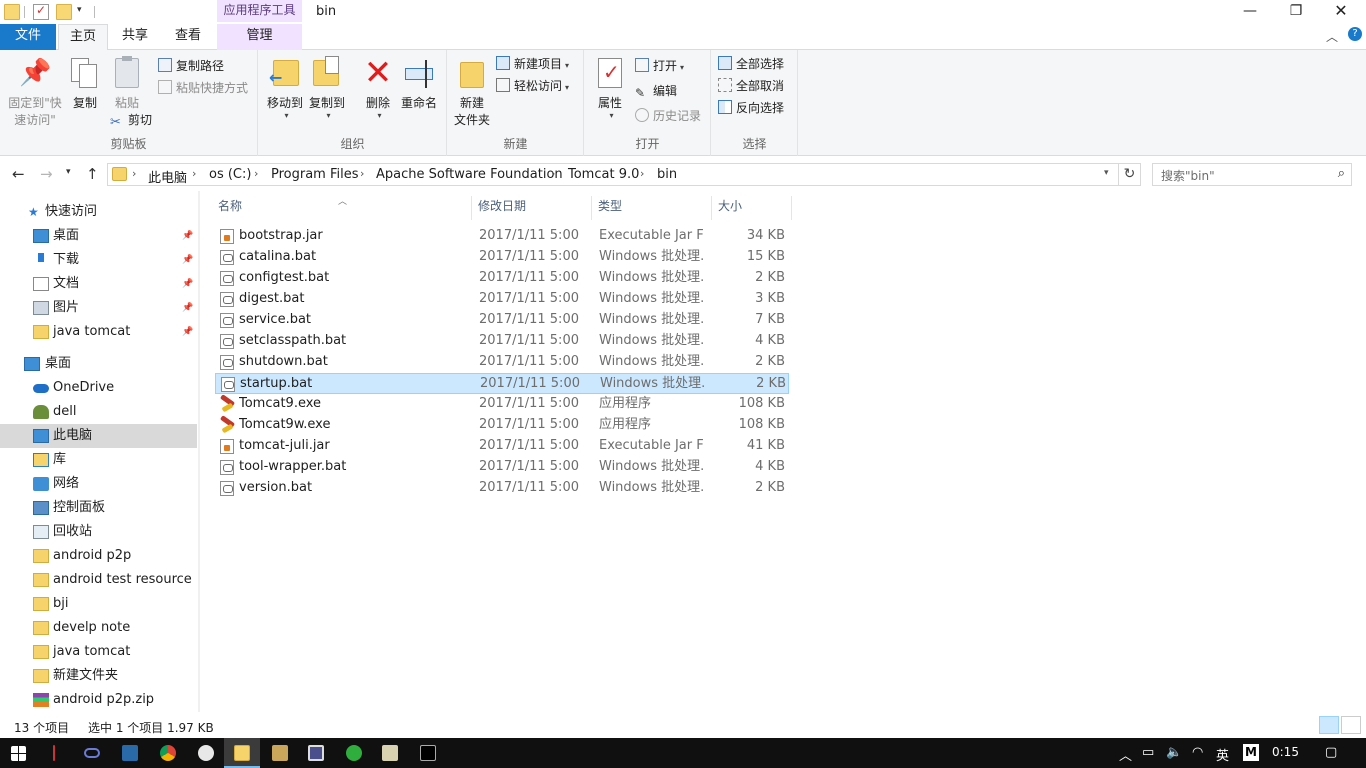 The width and height of the screenshot is (1366, 768). I want to click on nav-item: android p2p.zip, so click(98, 700).